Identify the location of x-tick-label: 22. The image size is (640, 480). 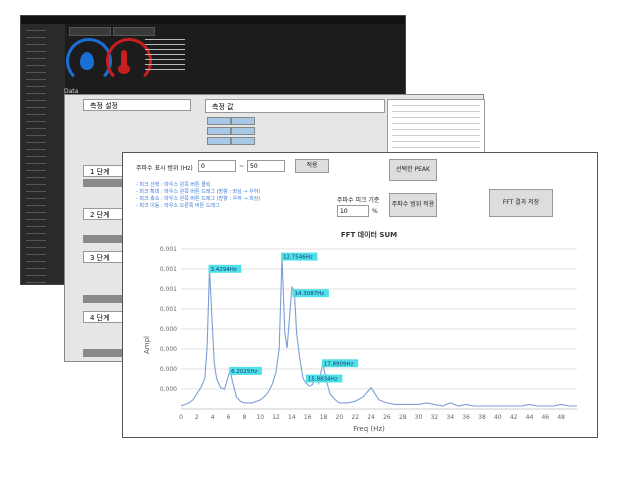
(355, 417).